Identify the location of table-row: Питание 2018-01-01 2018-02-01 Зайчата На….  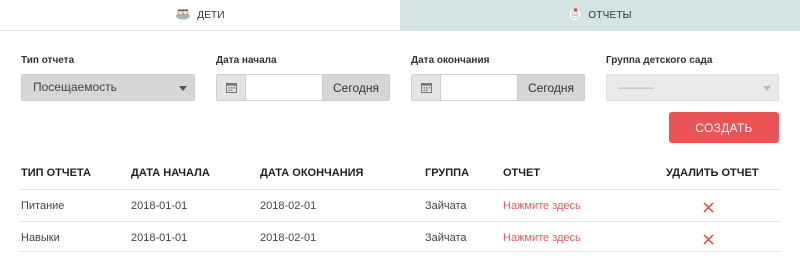
(400, 204).